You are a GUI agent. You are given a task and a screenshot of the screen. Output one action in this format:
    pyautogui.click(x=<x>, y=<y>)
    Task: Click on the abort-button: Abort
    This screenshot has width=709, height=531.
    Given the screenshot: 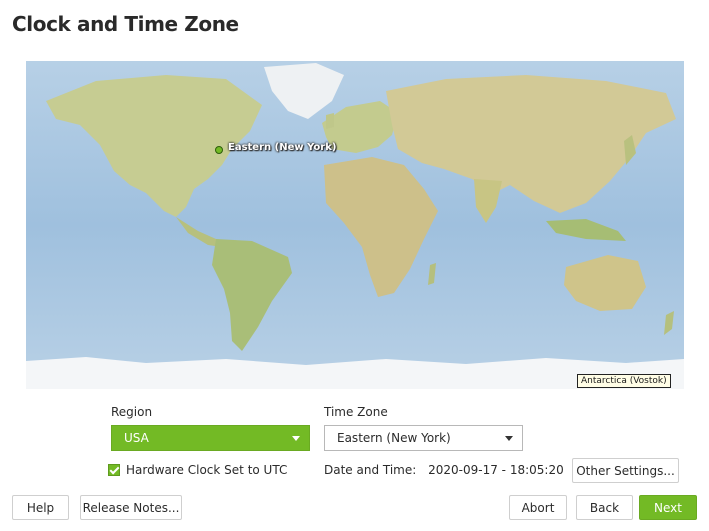 What is the action you would take?
    pyautogui.click(x=538, y=507)
    